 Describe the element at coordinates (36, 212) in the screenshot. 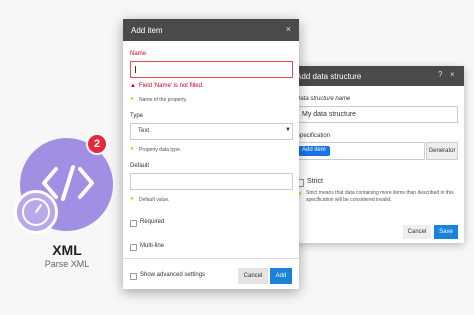

I see `clock-icon` at that location.